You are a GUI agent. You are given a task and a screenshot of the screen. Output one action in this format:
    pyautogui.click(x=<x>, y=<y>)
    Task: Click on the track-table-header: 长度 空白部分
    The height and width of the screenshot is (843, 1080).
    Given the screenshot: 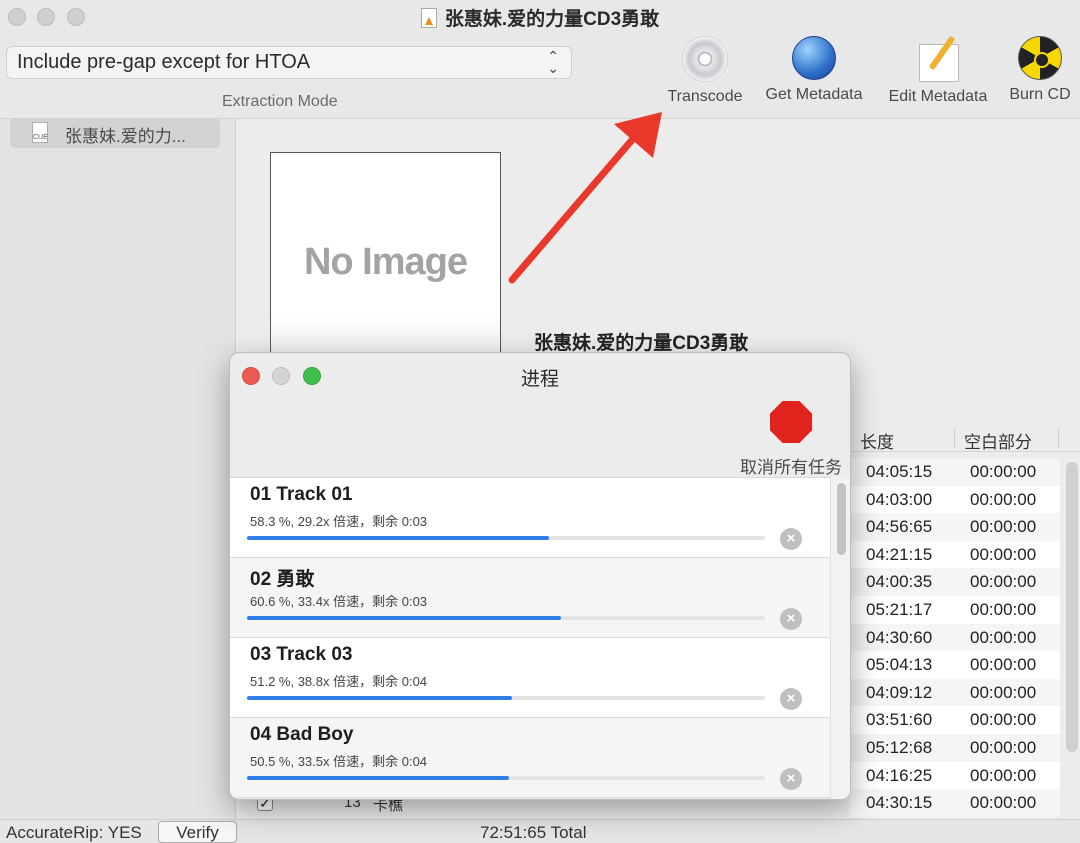 What is the action you would take?
    pyautogui.click(x=965, y=438)
    